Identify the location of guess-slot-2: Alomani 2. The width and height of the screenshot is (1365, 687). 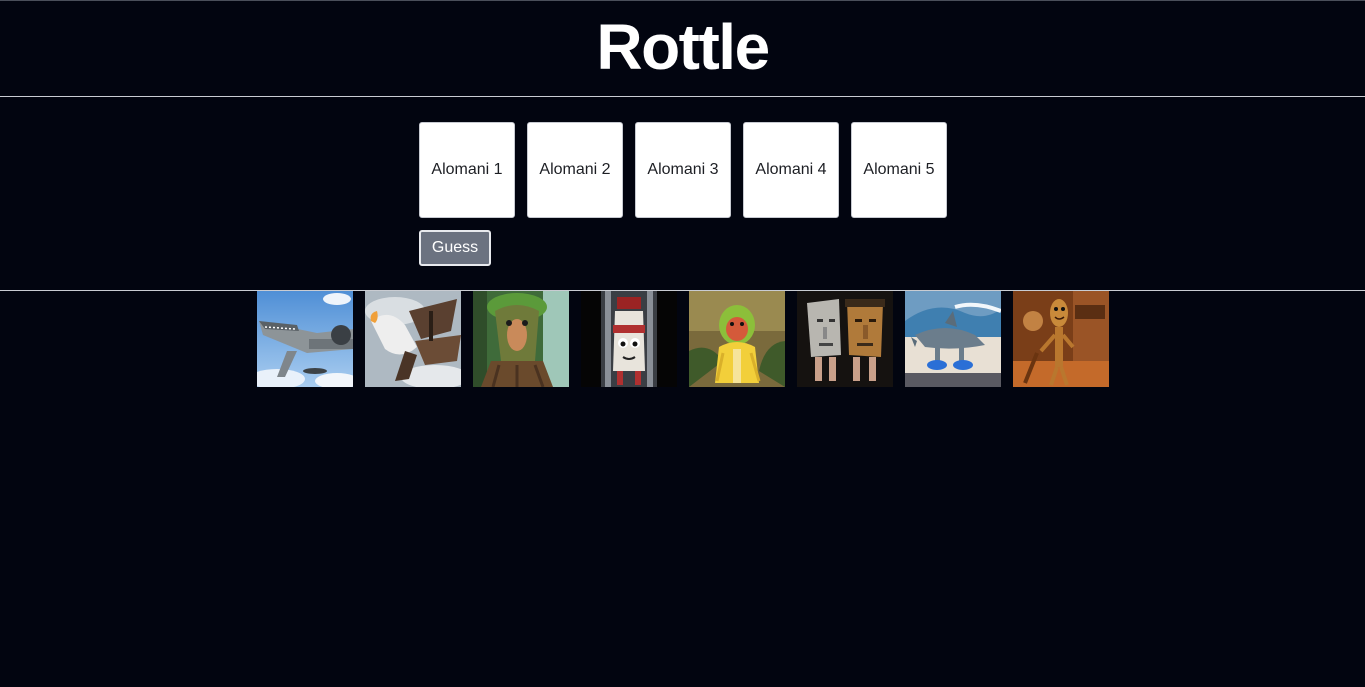
(575, 170).